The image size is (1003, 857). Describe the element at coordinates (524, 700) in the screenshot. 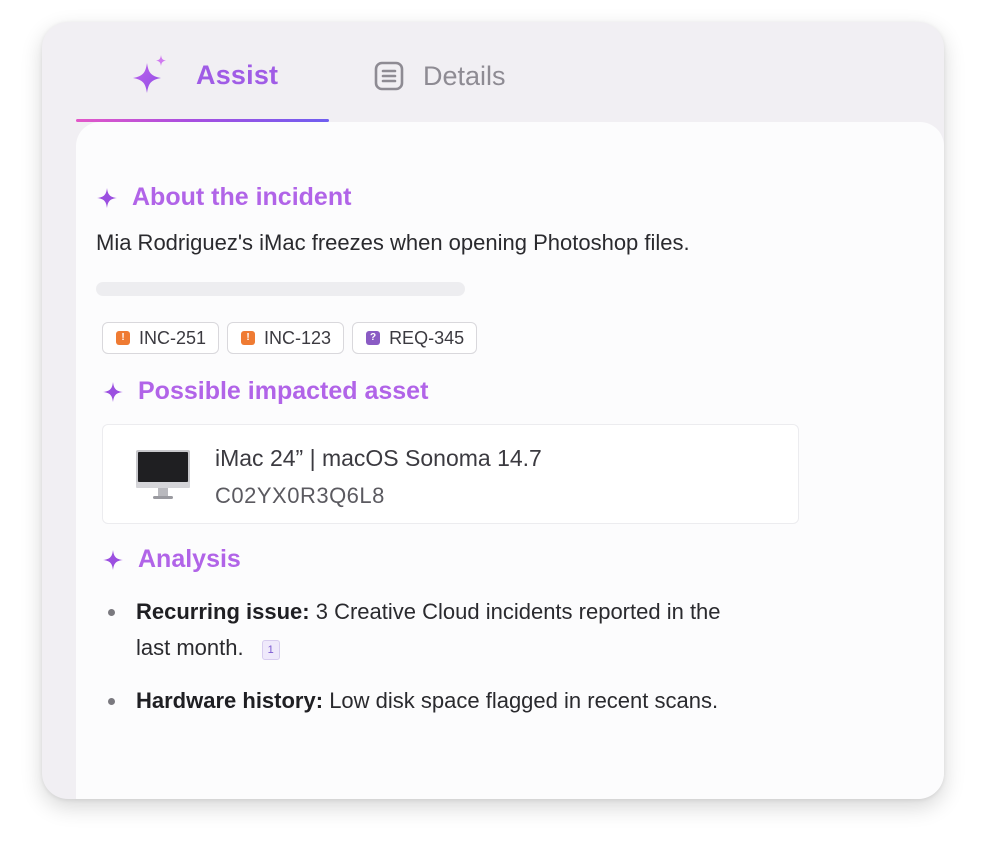

I see `analysis-item-text: Low disk space flagged in recent scans.` at that location.